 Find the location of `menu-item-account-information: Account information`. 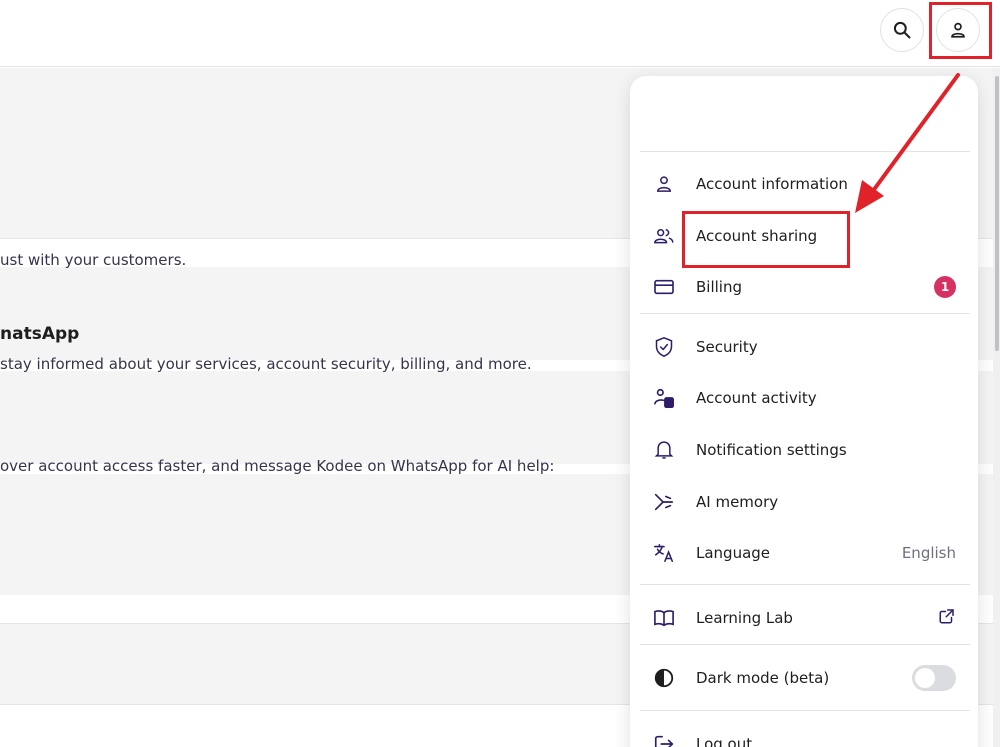

menu-item-account-information: Account information is located at coordinates (804, 184).